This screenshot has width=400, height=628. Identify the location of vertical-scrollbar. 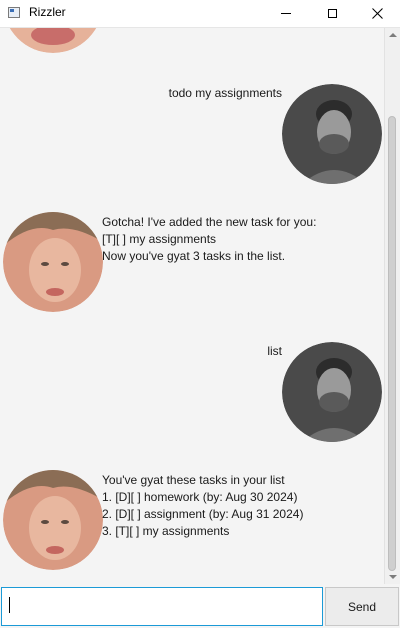
(392, 306).